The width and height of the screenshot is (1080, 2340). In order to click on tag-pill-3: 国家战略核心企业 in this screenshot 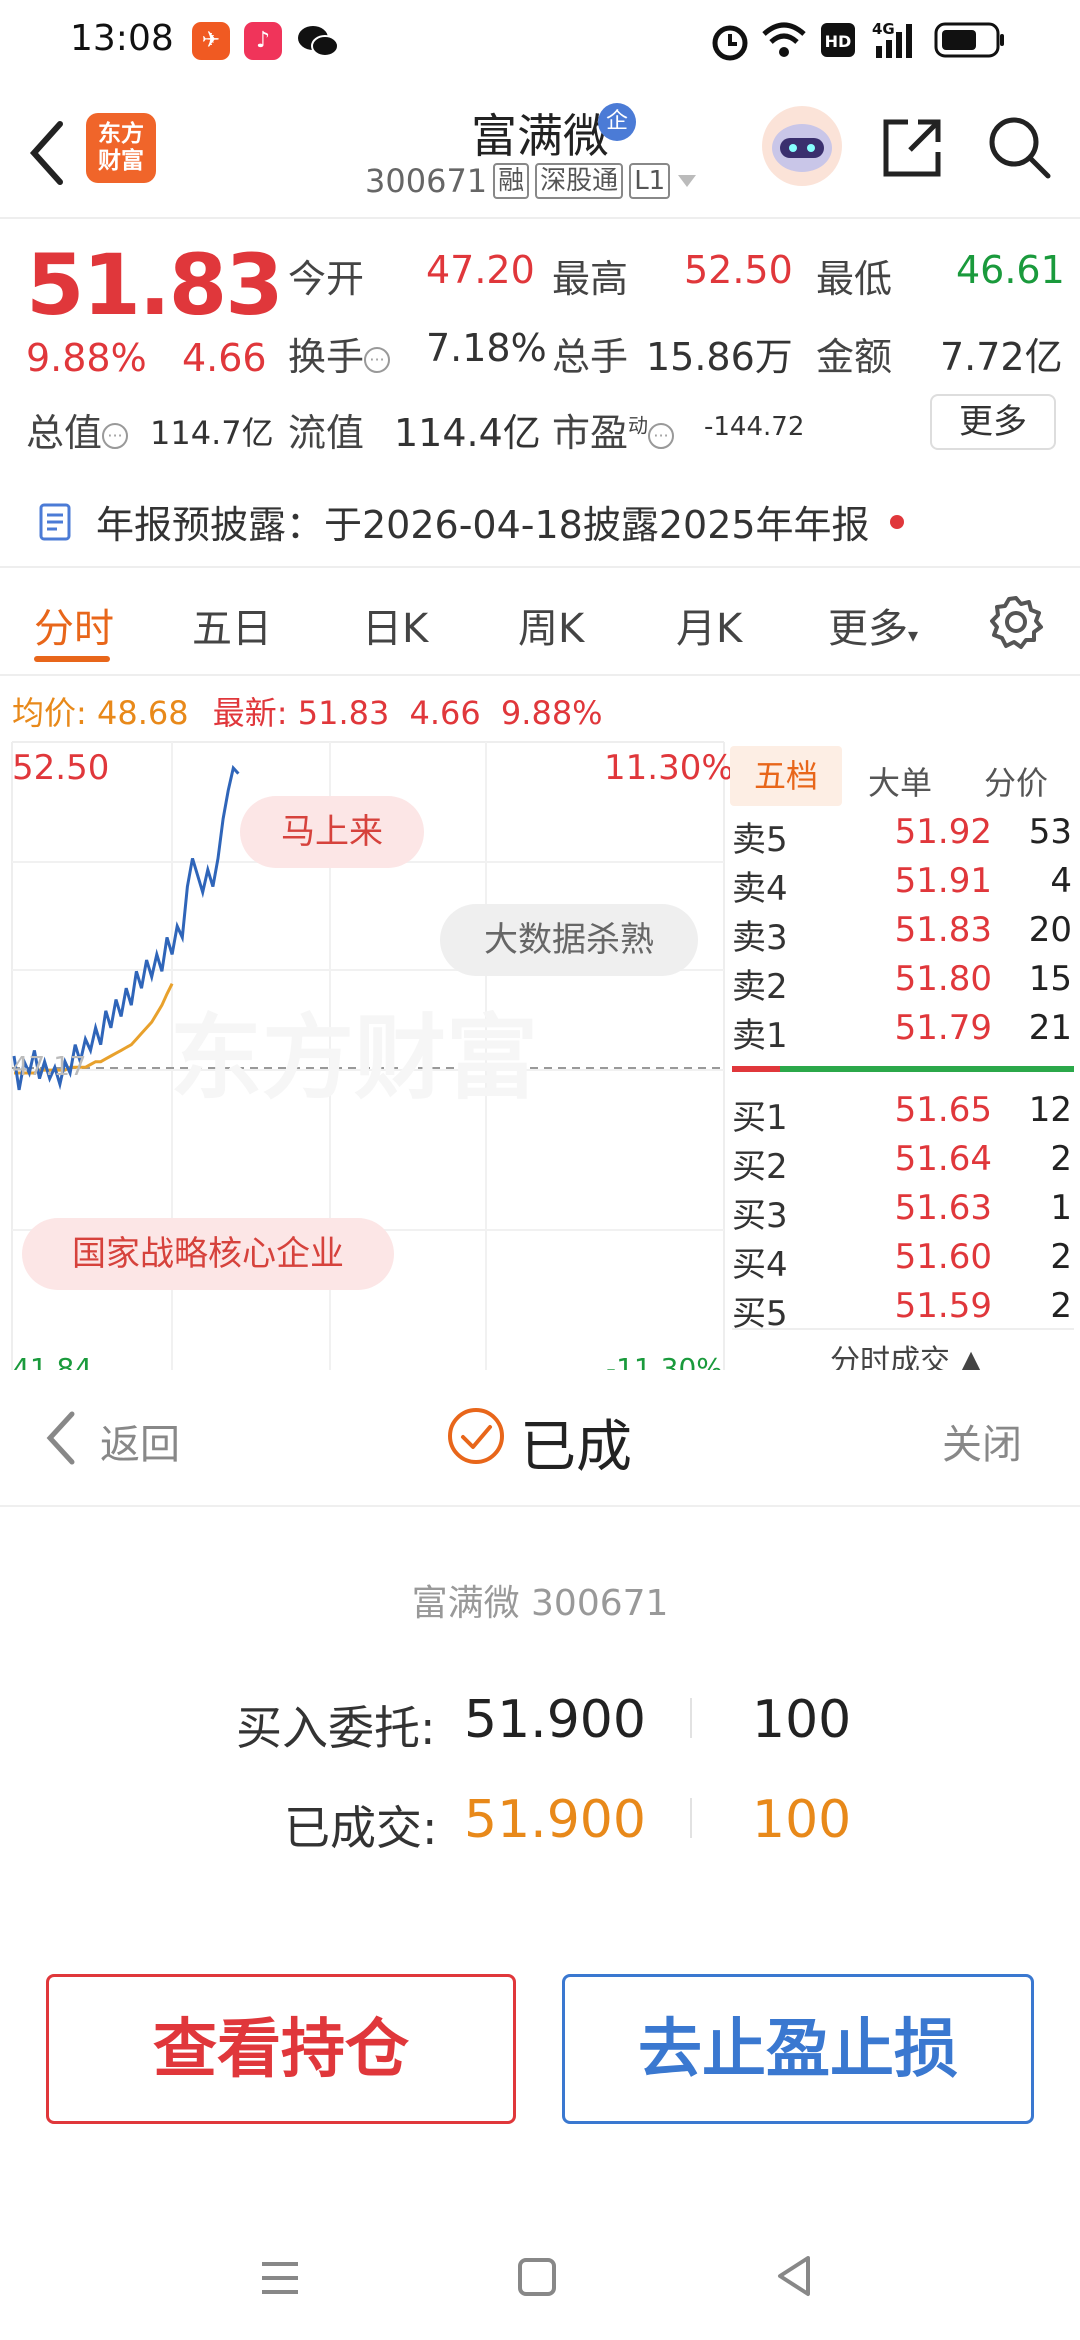, I will do `click(208, 1254)`.